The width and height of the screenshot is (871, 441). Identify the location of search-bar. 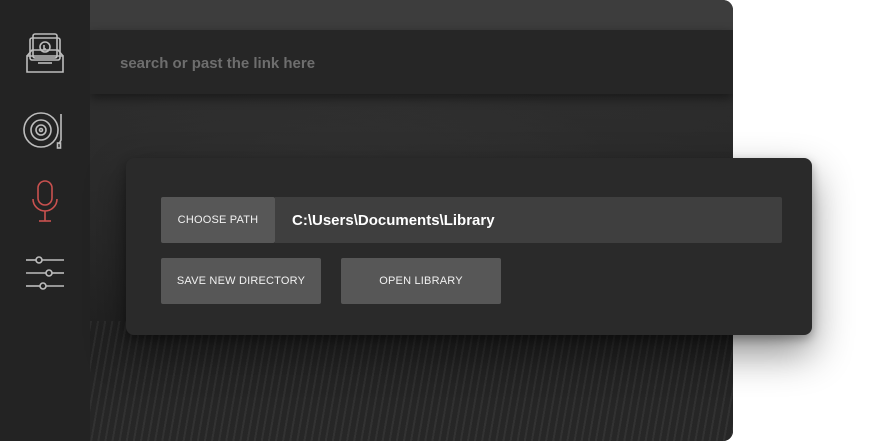
(411, 62).